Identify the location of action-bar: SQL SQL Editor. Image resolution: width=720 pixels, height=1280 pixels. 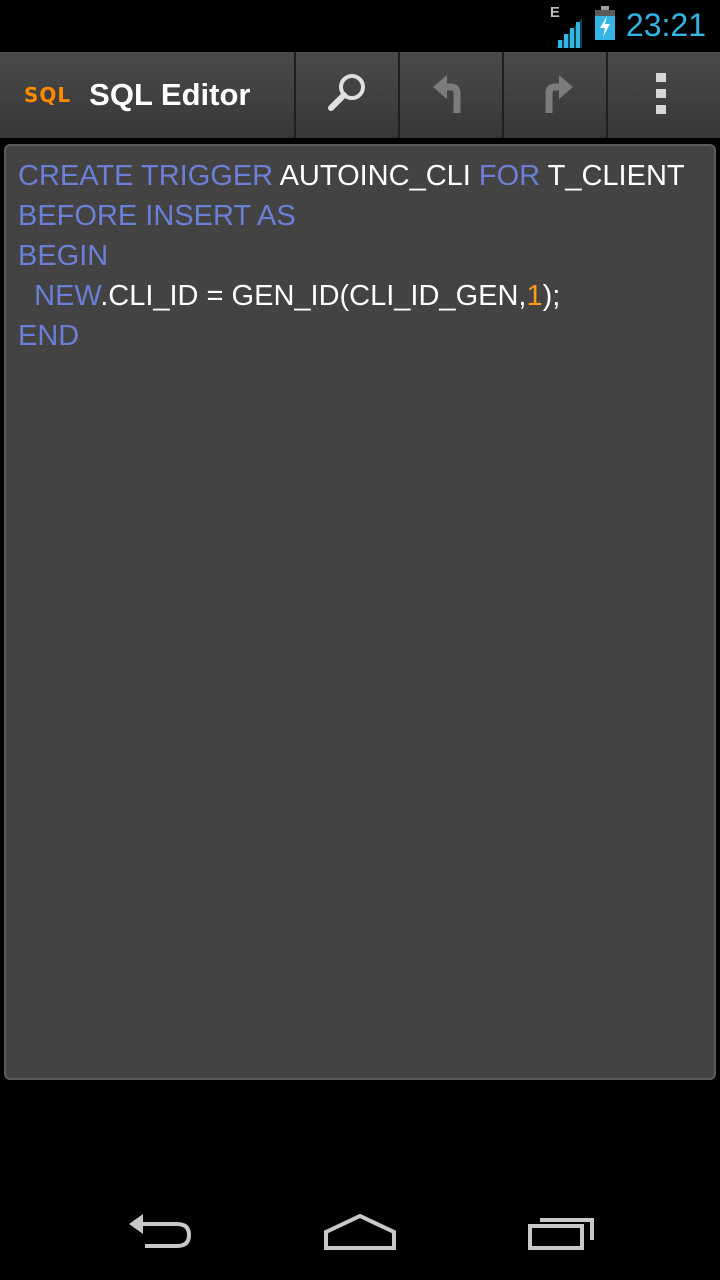
(360, 95).